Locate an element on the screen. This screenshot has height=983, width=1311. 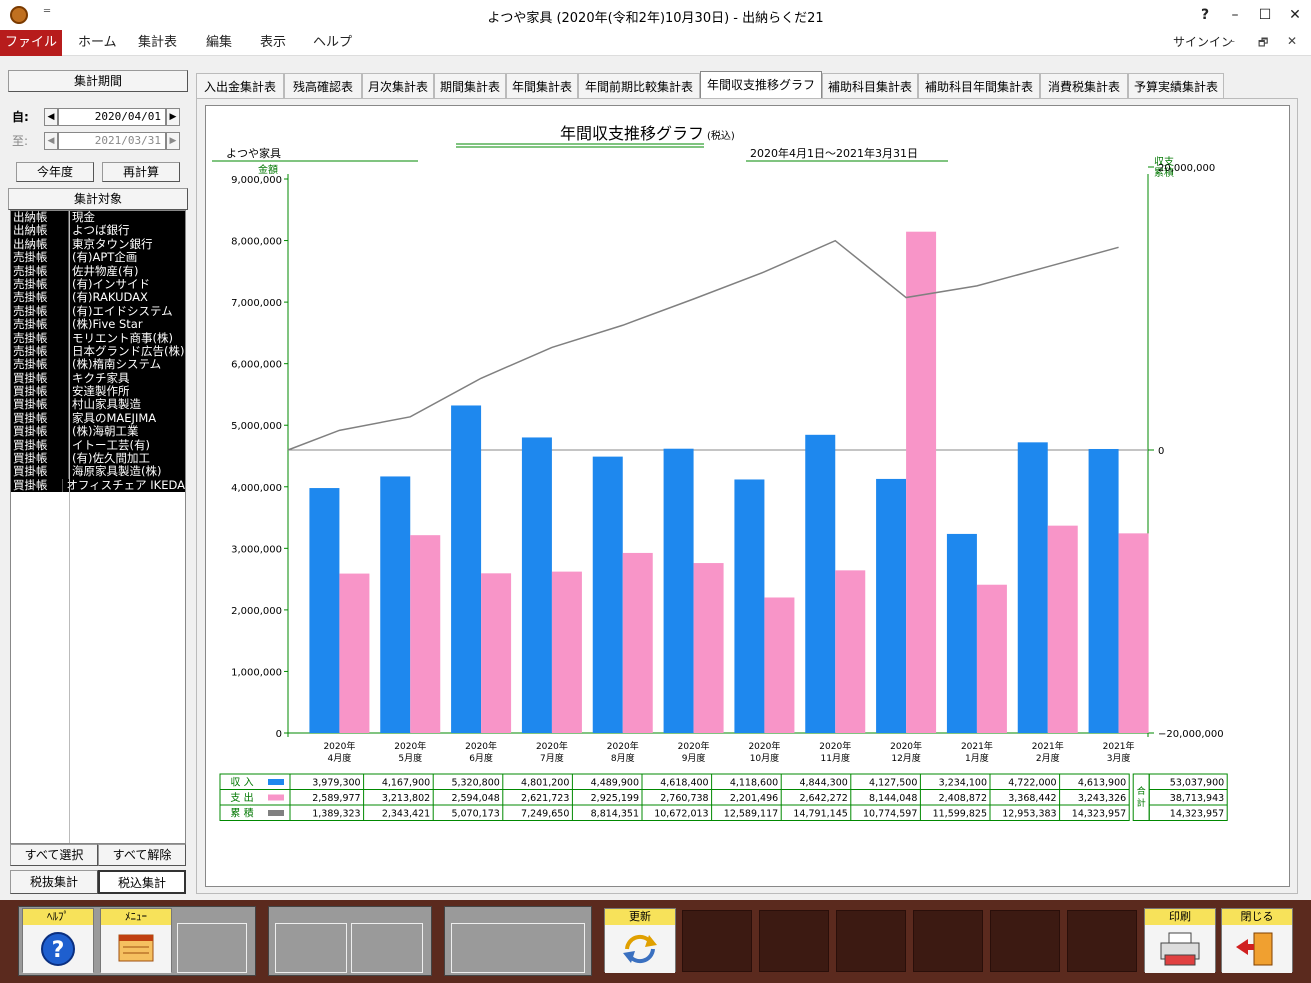
target-account: 家具のMAEJIMA is located at coordinates (114, 417).